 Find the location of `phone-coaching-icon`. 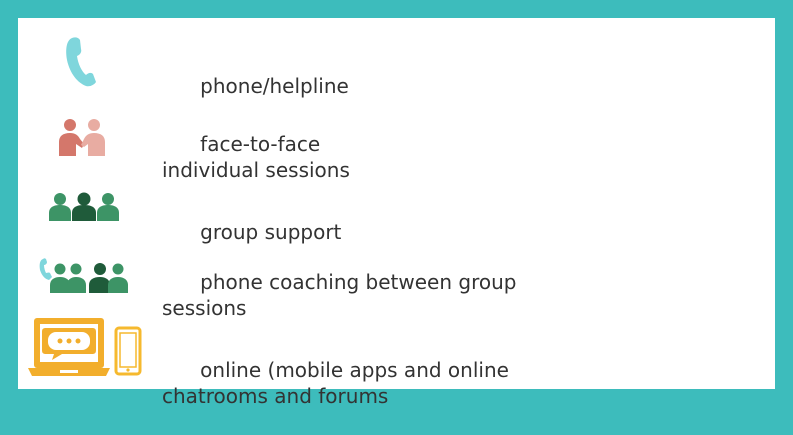

phone-coaching-icon is located at coordinates (83, 275).